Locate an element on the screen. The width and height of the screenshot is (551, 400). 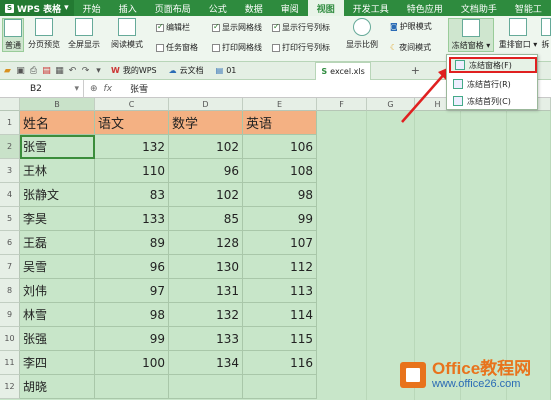
row-header-2: 2 is located at coordinates (10, 147).